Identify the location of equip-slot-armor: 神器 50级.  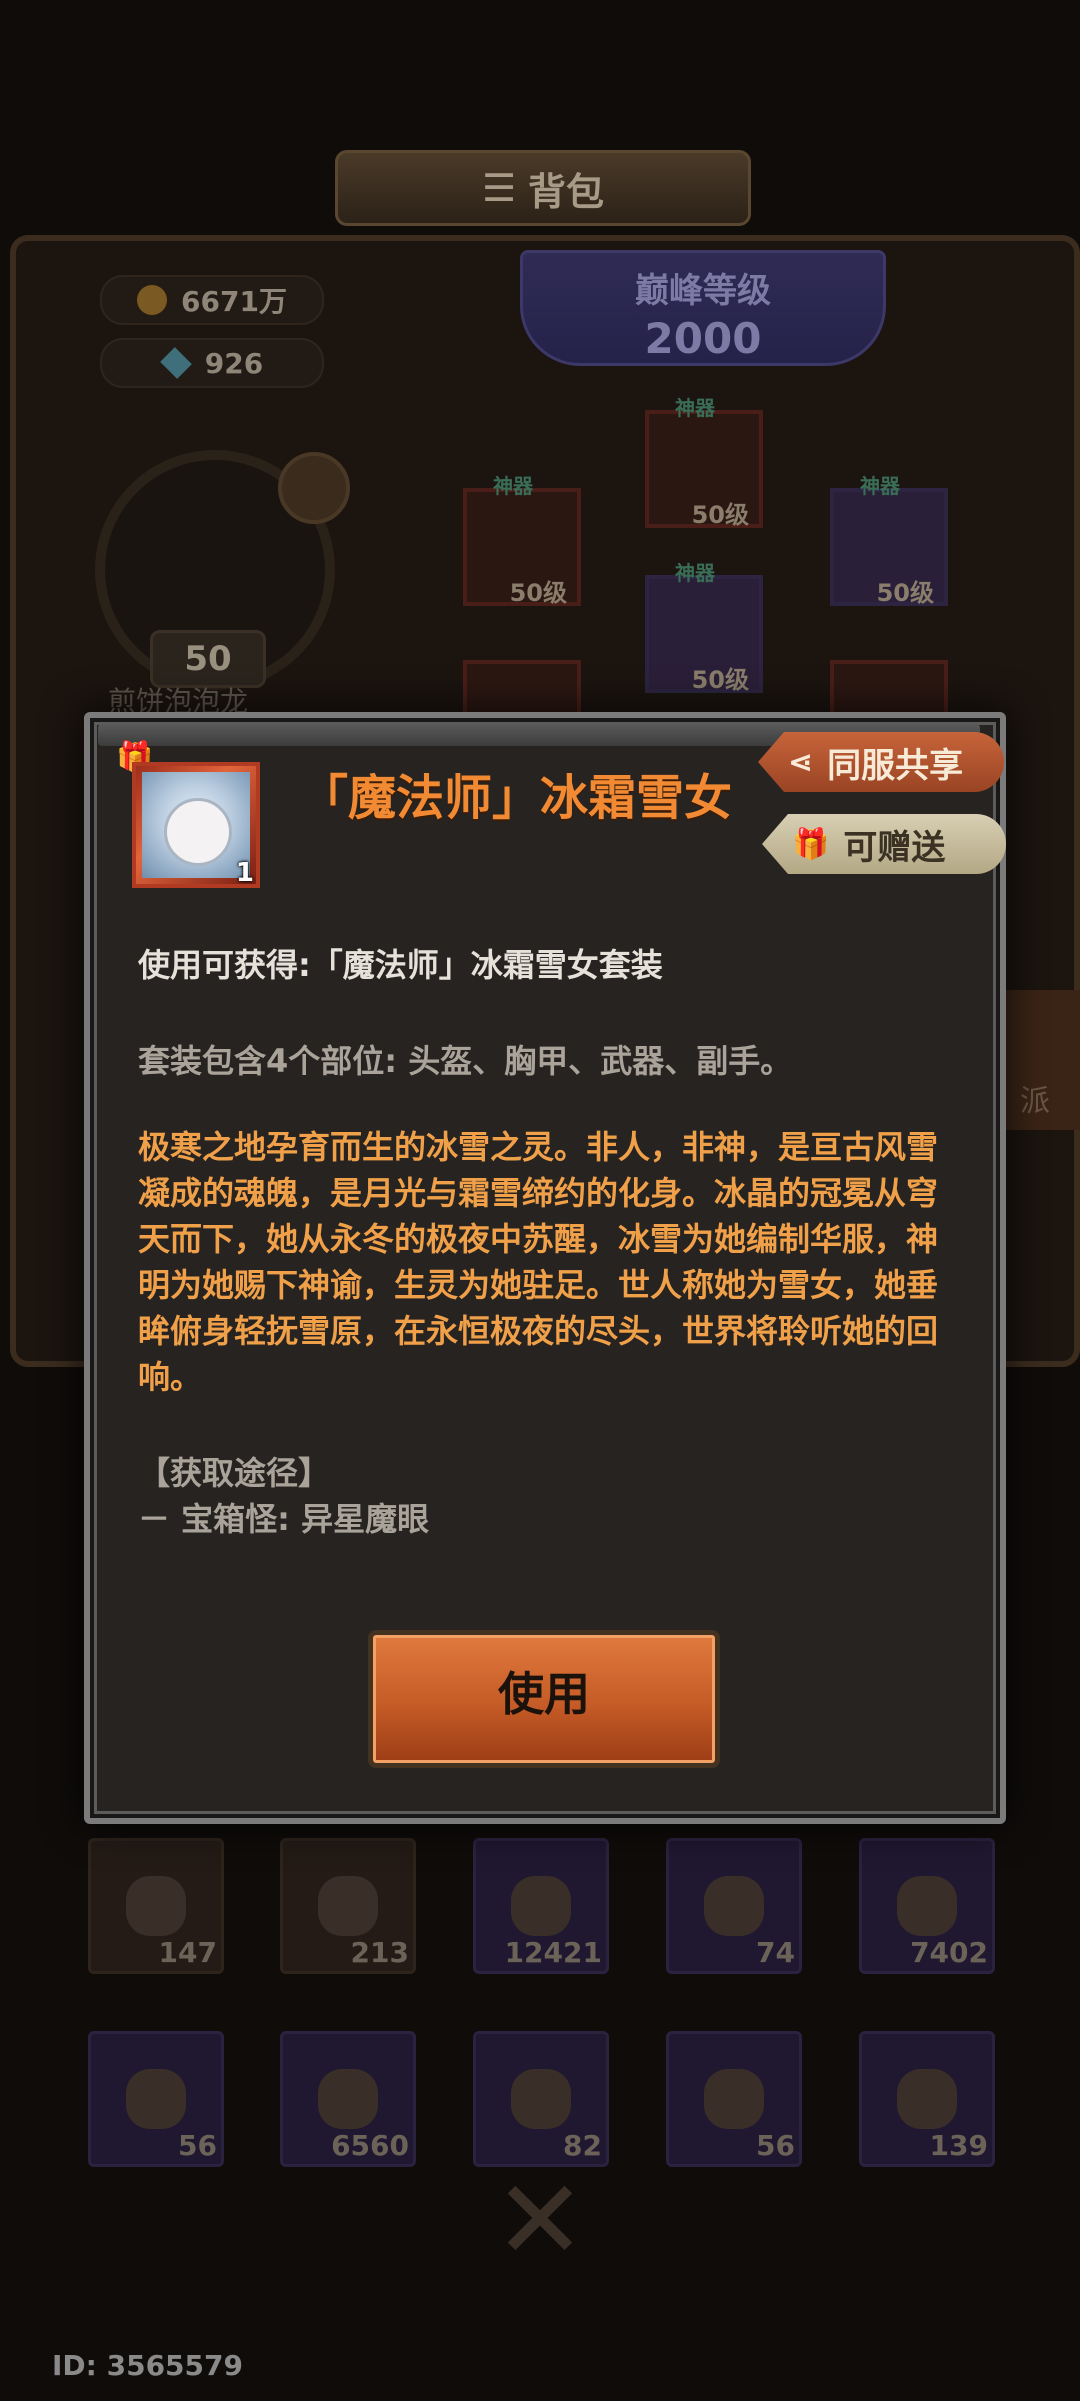
(704, 627).